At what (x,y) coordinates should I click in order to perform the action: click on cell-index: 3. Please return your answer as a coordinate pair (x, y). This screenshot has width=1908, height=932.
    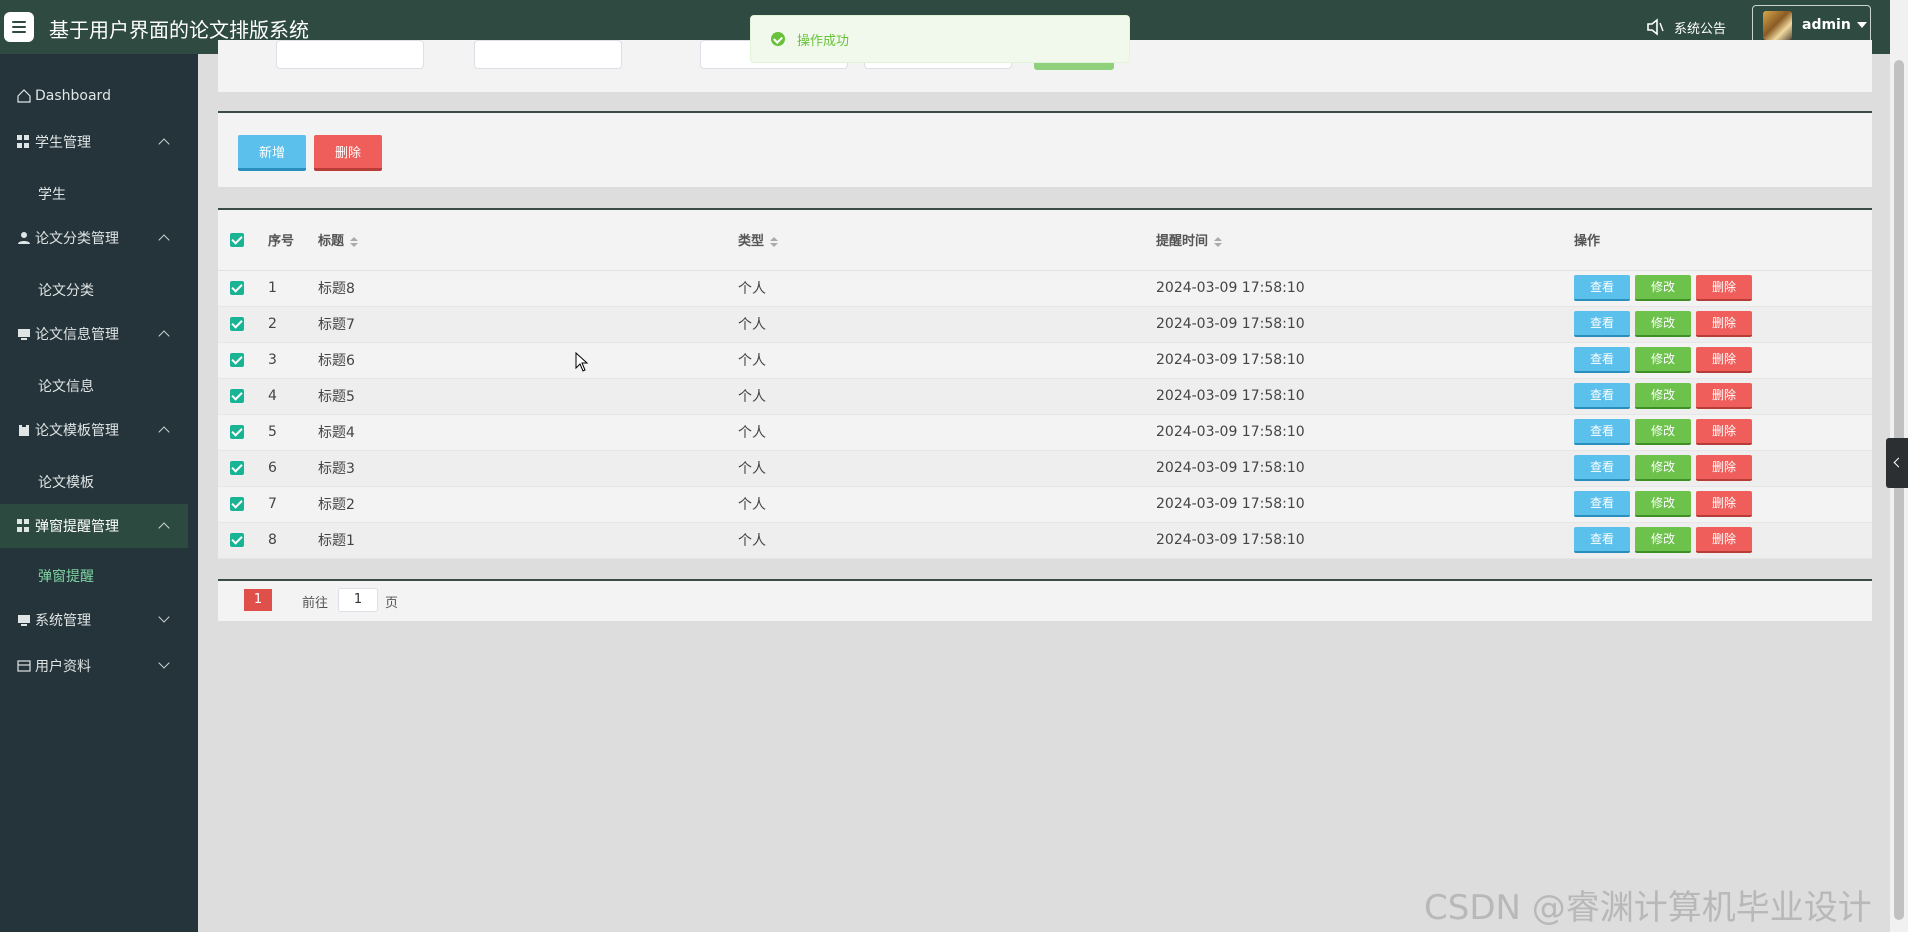
    Looking at the image, I should click on (293, 360).